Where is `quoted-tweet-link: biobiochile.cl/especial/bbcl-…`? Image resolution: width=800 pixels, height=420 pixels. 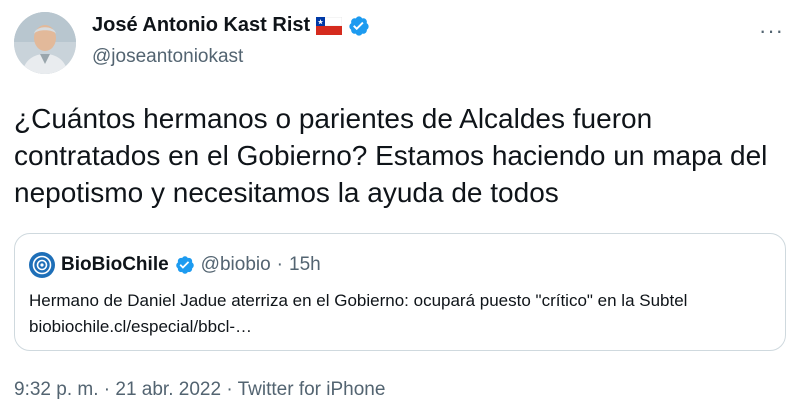 quoted-tweet-link: biobiochile.cl/especial/bbcl-… is located at coordinates (140, 326).